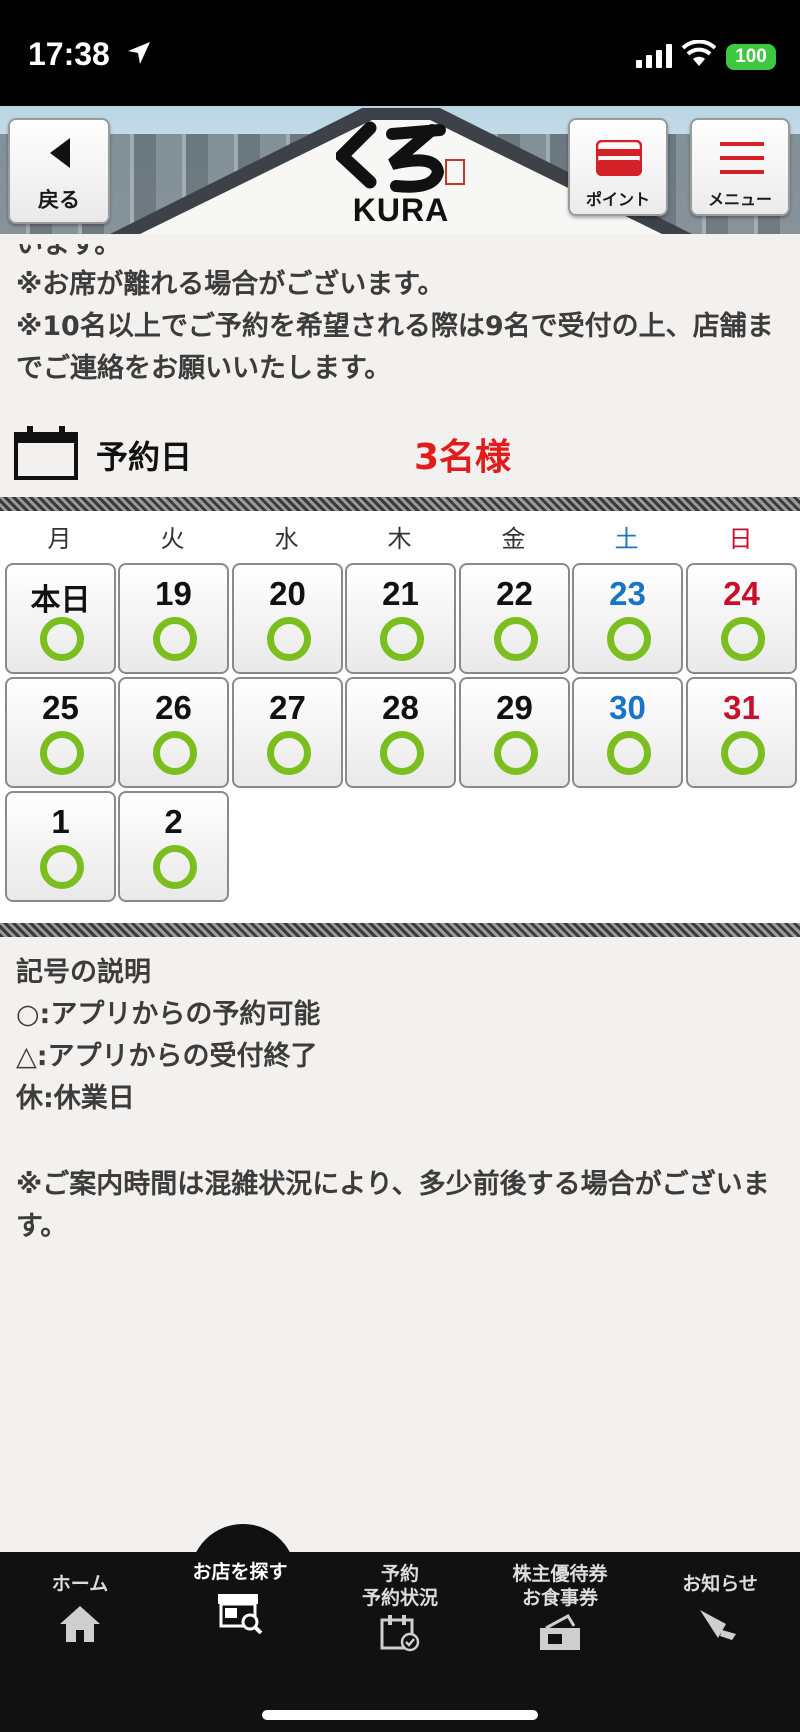 Image resolution: width=800 pixels, height=1732 pixels. What do you see at coordinates (80, 1584) in the screenshot?
I see `tab-label: ホーム` at bounding box center [80, 1584].